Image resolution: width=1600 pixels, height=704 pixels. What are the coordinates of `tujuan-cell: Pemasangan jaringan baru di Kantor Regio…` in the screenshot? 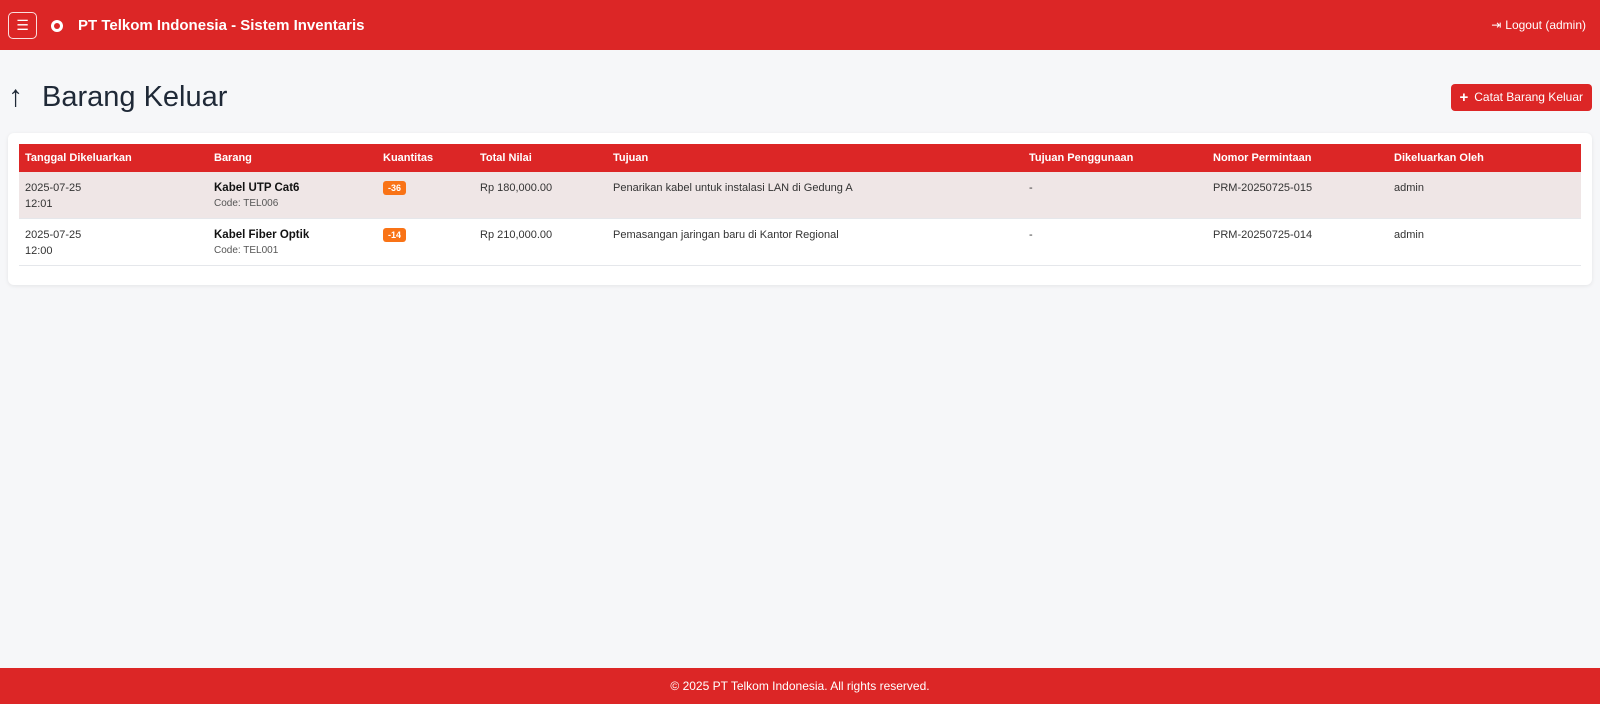 It's located at (726, 235).